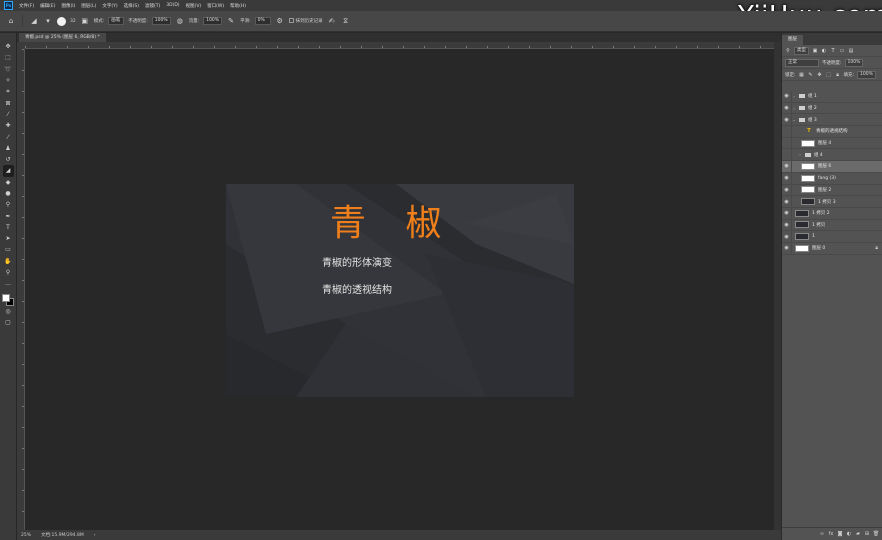 This screenshot has width=882, height=540. I want to click on flow-input: 100%, so click(213, 21).